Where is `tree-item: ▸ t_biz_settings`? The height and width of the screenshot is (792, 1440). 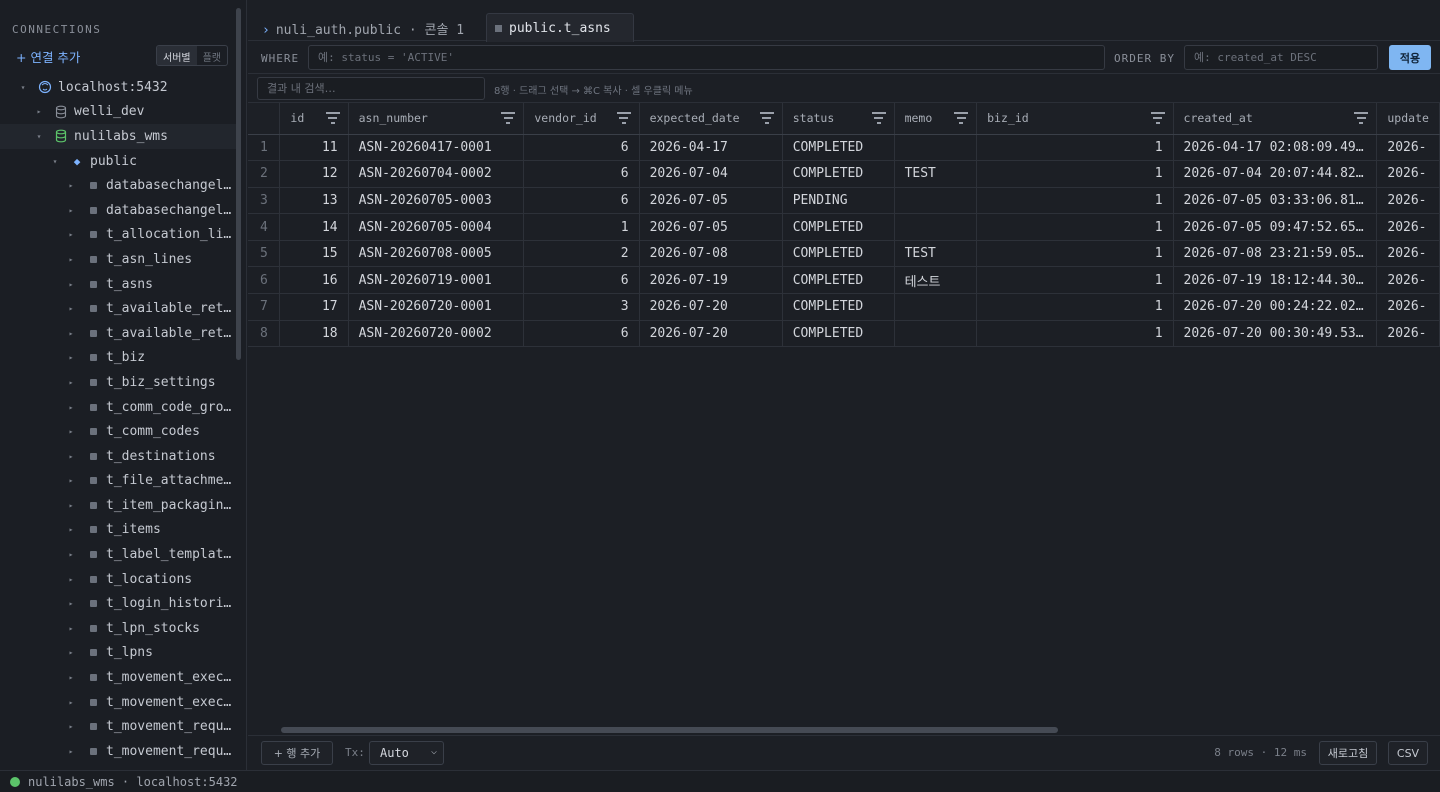 tree-item: ▸ t_biz_settings is located at coordinates (118, 382).